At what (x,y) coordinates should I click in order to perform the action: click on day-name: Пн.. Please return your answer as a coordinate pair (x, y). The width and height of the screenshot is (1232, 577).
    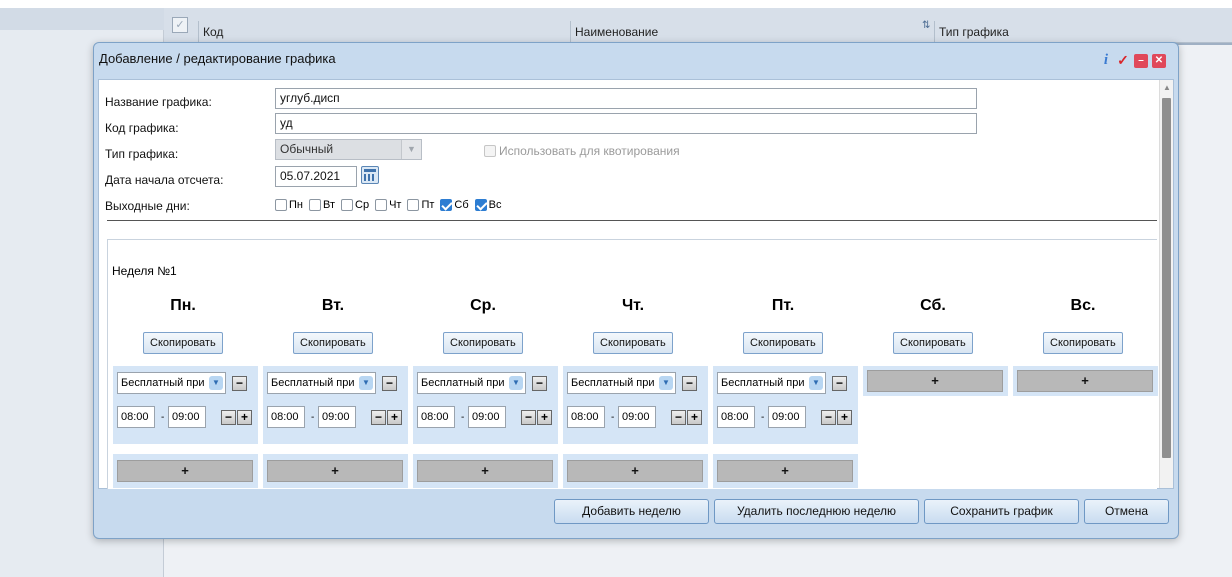
    Looking at the image, I should click on (183, 305).